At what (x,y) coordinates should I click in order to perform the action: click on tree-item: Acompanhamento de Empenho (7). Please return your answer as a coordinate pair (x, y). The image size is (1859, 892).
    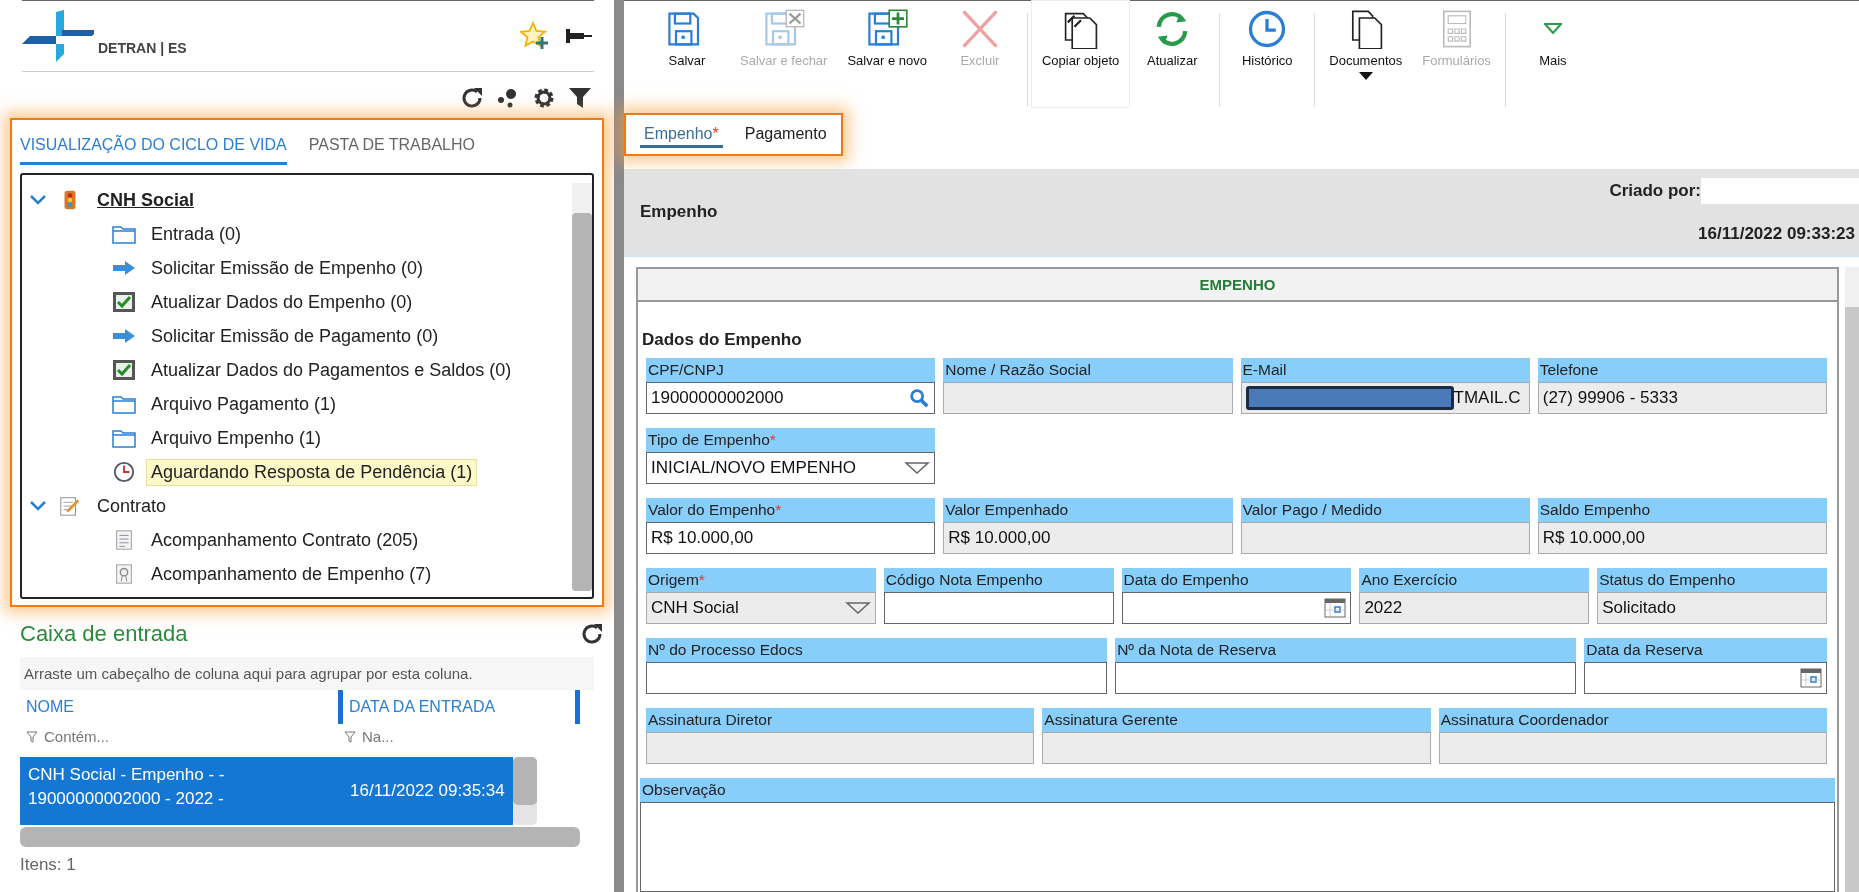
    Looking at the image, I should click on (291, 574).